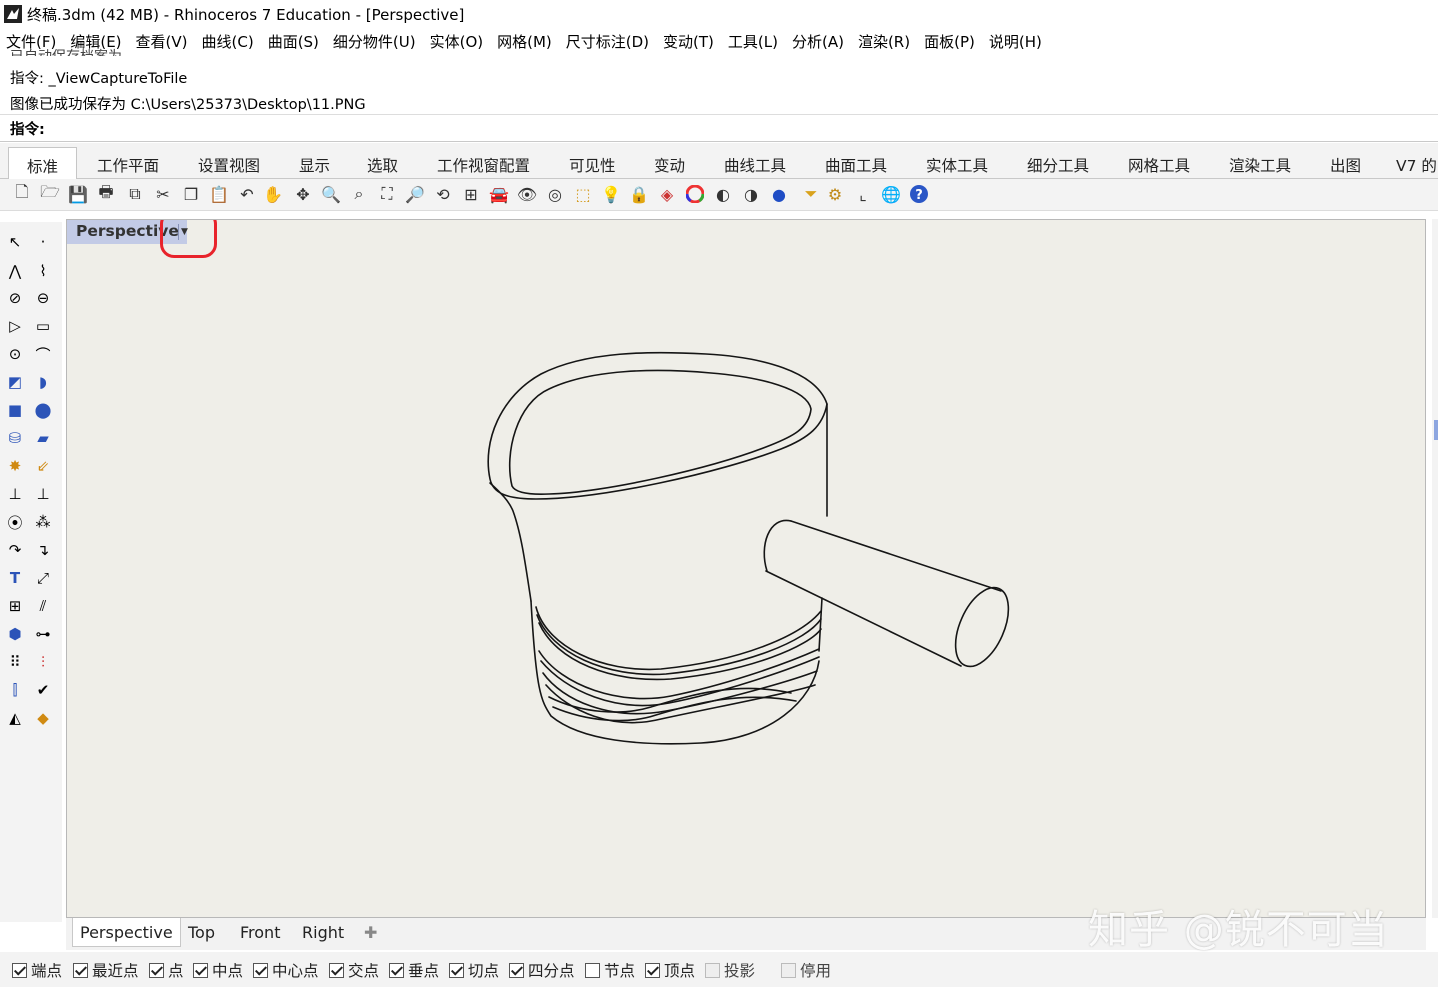 This screenshot has height=987, width=1438. I want to click on zoom-extents-icon: ⛶, so click(387, 194).